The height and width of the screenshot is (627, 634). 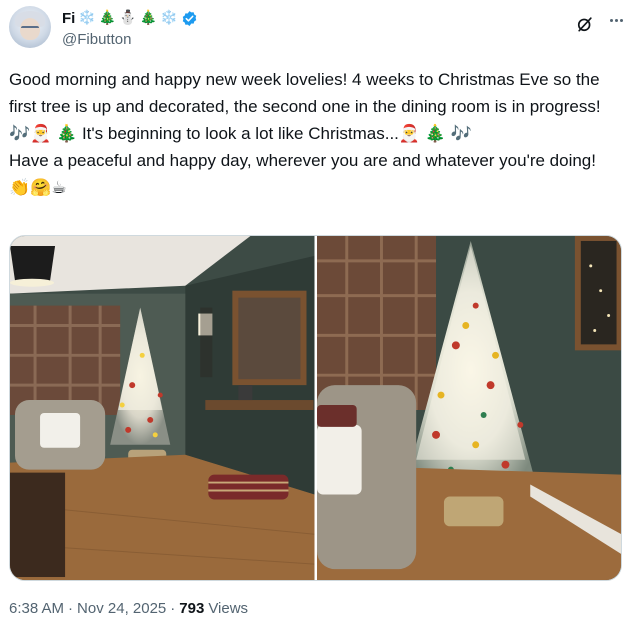 I want to click on author-handle: @Fibutton, so click(x=96, y=39).